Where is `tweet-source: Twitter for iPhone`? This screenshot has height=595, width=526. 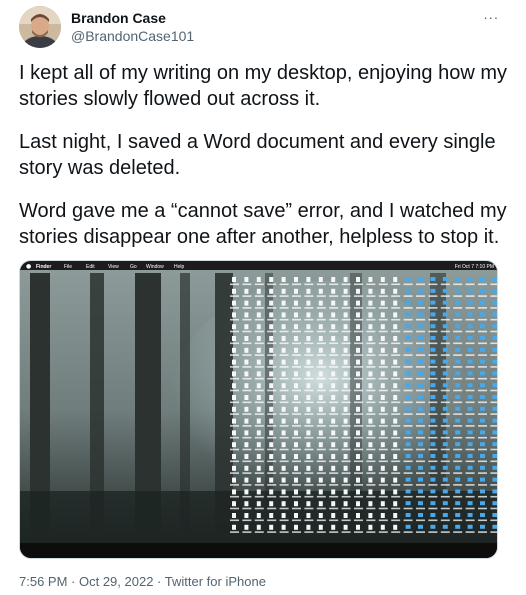 tweet-source: Twitter for iPhone is located at coordinates (215, 581).